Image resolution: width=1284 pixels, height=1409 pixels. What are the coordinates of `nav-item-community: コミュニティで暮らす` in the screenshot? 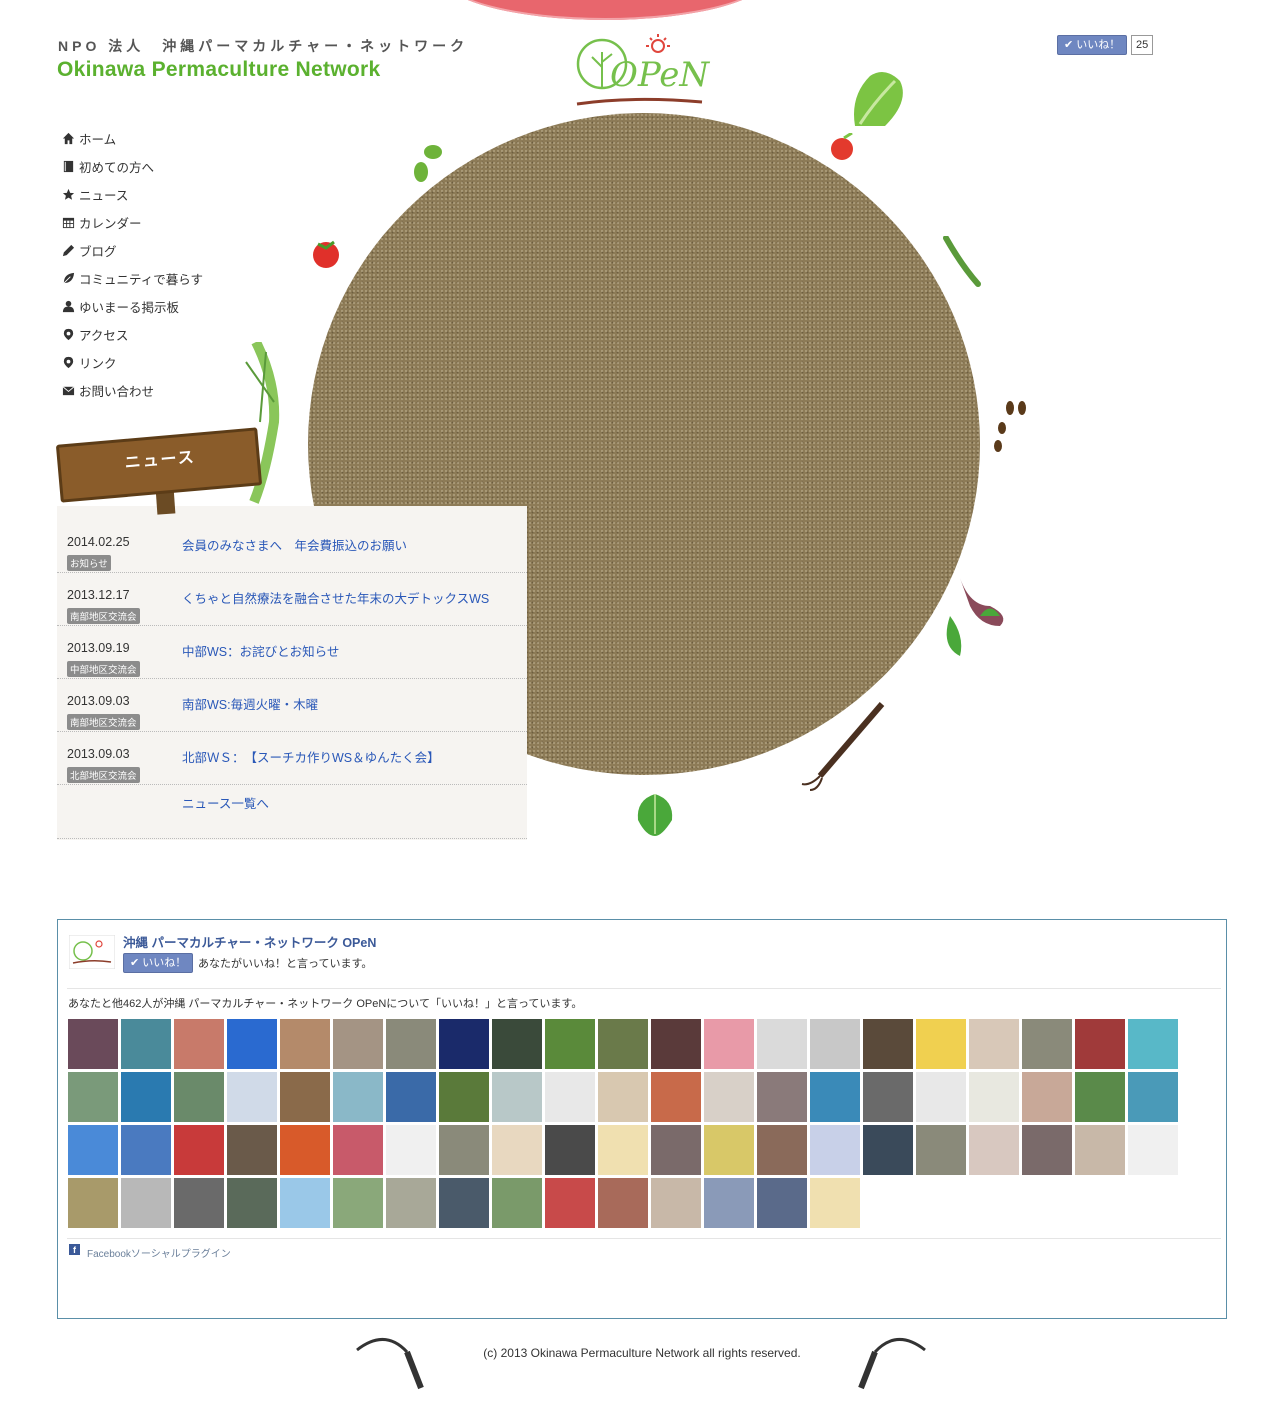 It's located at (132, 278).